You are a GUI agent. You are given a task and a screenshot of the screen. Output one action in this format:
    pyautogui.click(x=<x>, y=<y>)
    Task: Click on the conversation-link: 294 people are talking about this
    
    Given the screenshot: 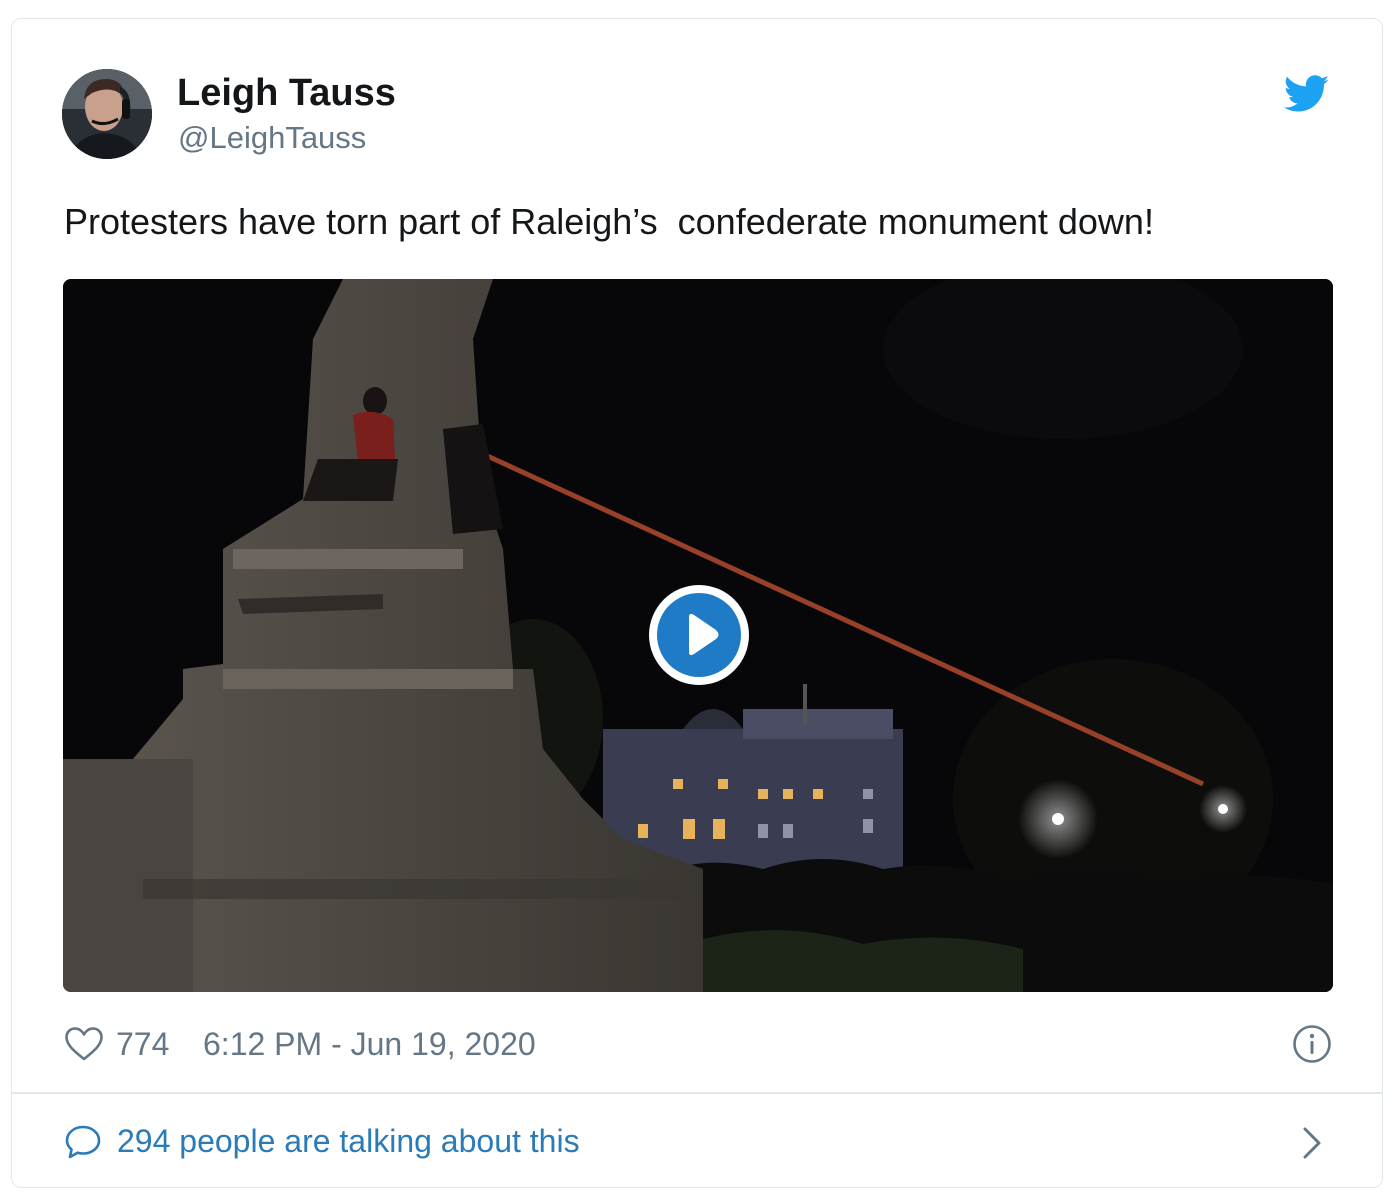 What is the action you would take?
    pyautogui.click(x=697, y=1140)
    